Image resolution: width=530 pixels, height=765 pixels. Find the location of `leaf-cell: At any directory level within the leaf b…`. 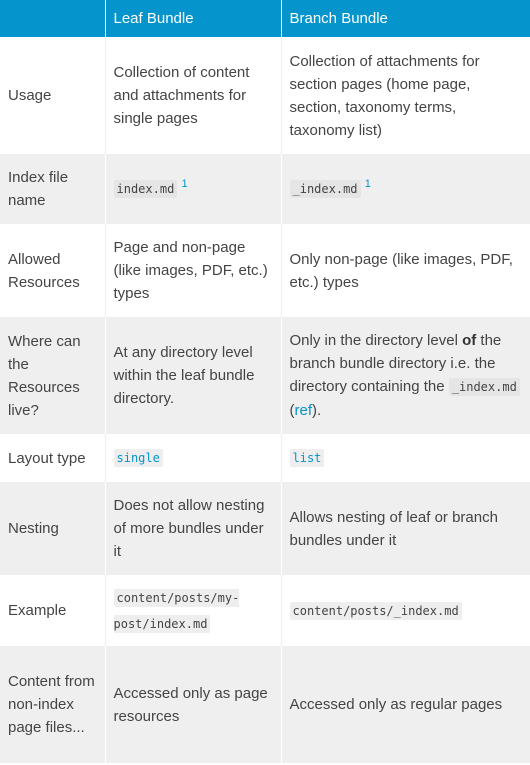

leaf-cell: At any directory level within the leaf b… is located at coordinates (193, 375).